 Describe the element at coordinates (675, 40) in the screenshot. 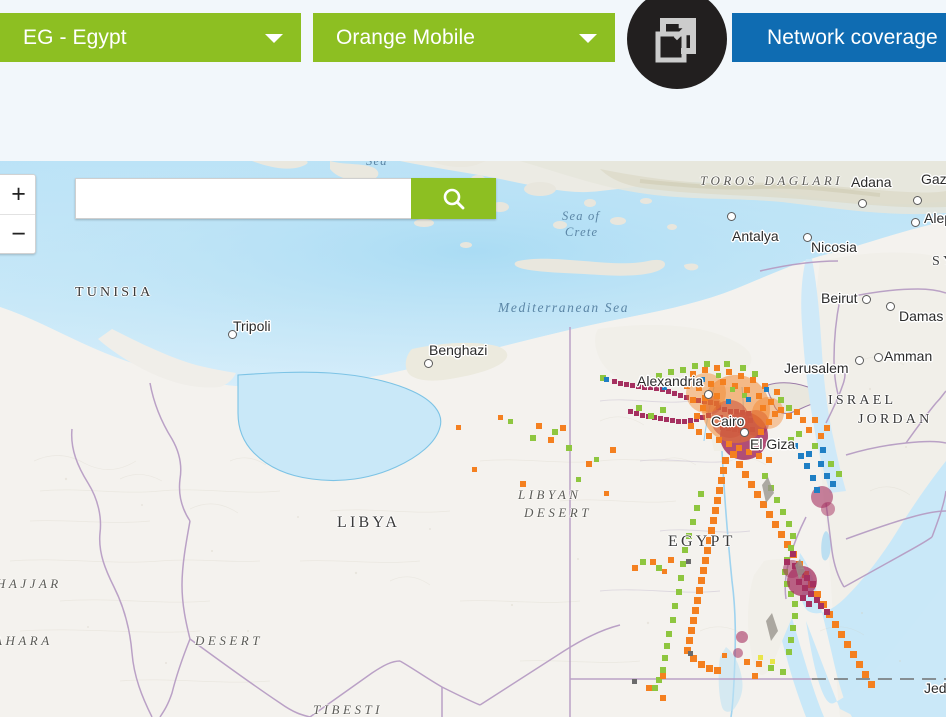

I see `expand-window-icon` at that location.